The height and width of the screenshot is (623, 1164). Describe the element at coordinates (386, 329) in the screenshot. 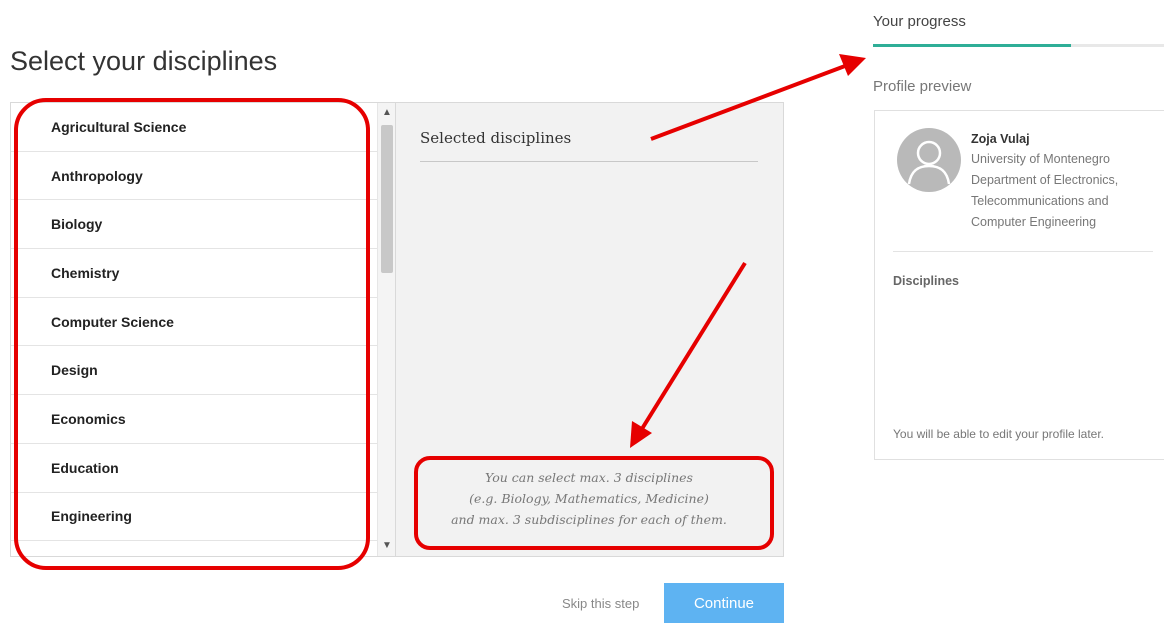

I see `list-scrollbar: ▲ ▼` at that location.